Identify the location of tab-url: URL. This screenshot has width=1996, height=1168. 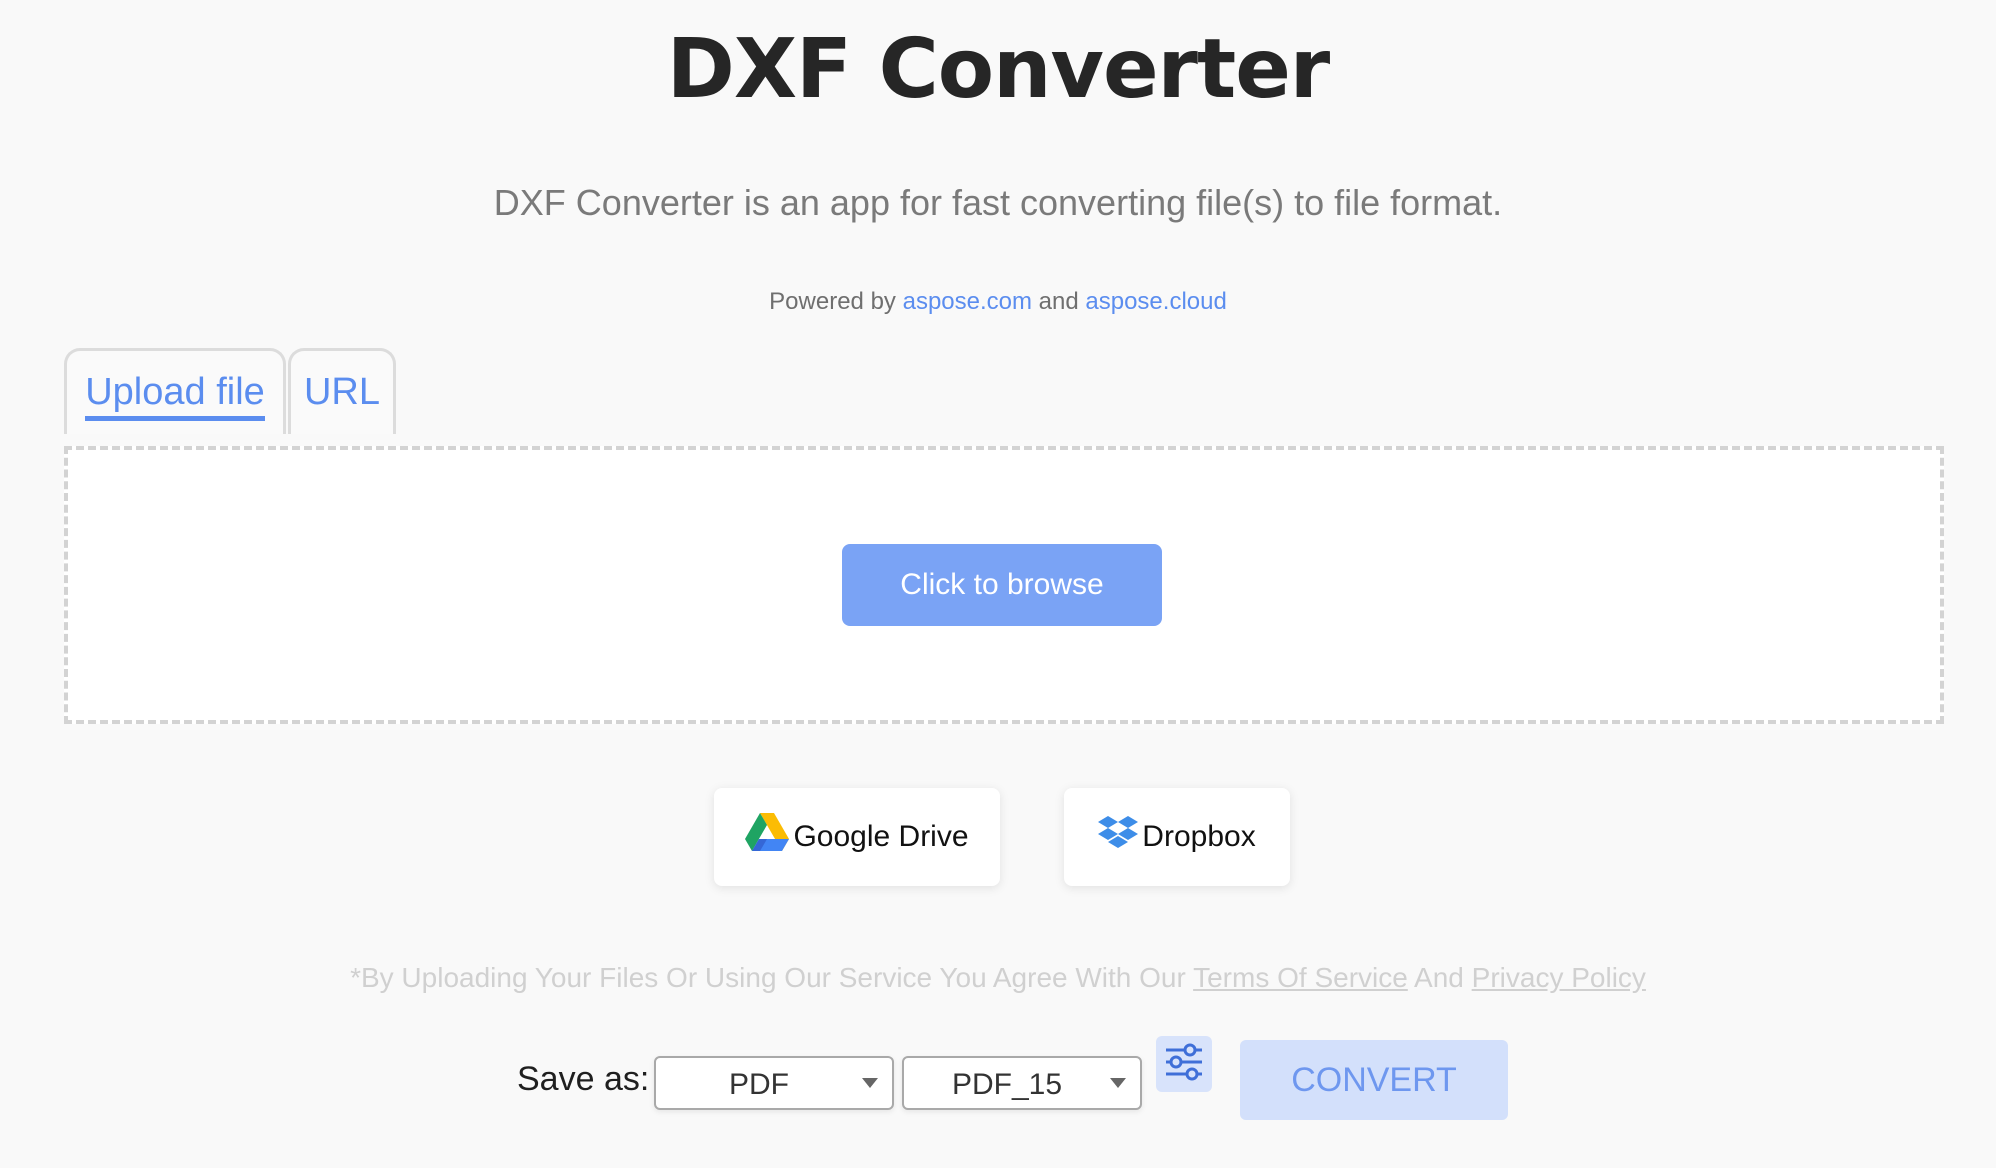
(342, 391).